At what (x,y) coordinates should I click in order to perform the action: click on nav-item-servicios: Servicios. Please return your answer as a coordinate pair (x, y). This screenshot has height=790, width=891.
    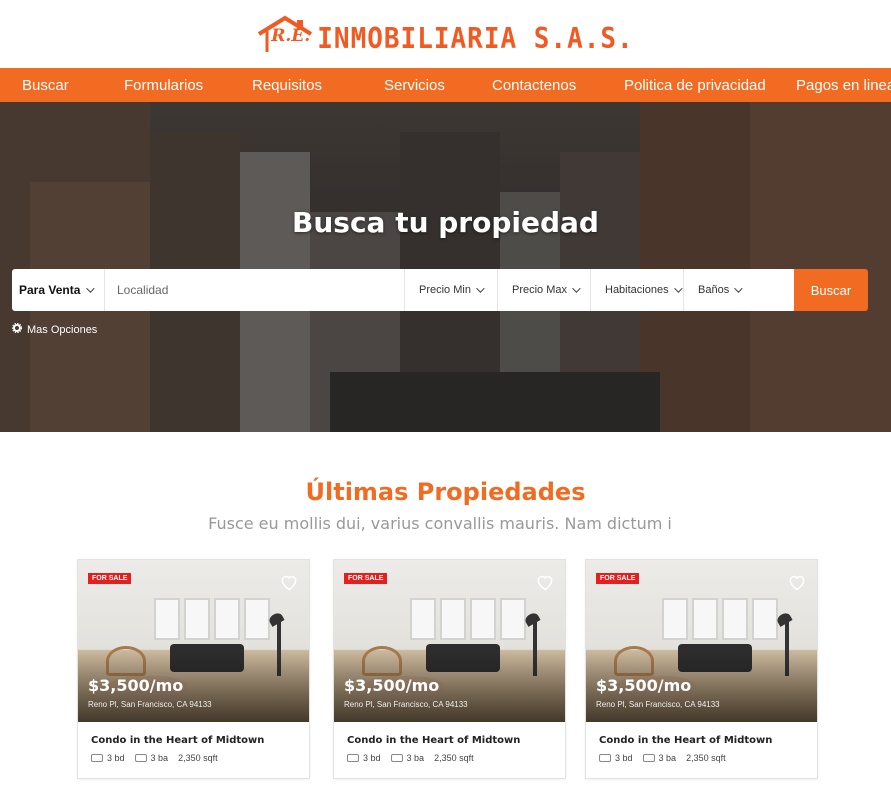
    Looking at the image, I should click on (414, 85).